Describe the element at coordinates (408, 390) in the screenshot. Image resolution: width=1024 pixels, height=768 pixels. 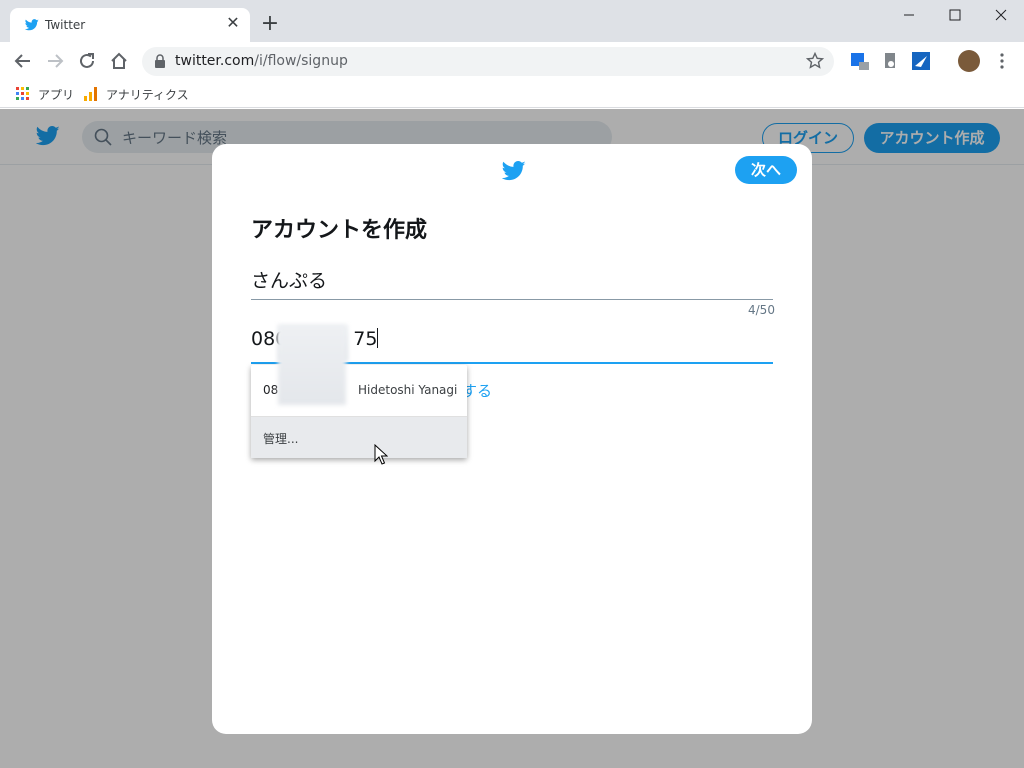
I see `suggestion-name: Hidetoshi Yanagi` at that location.